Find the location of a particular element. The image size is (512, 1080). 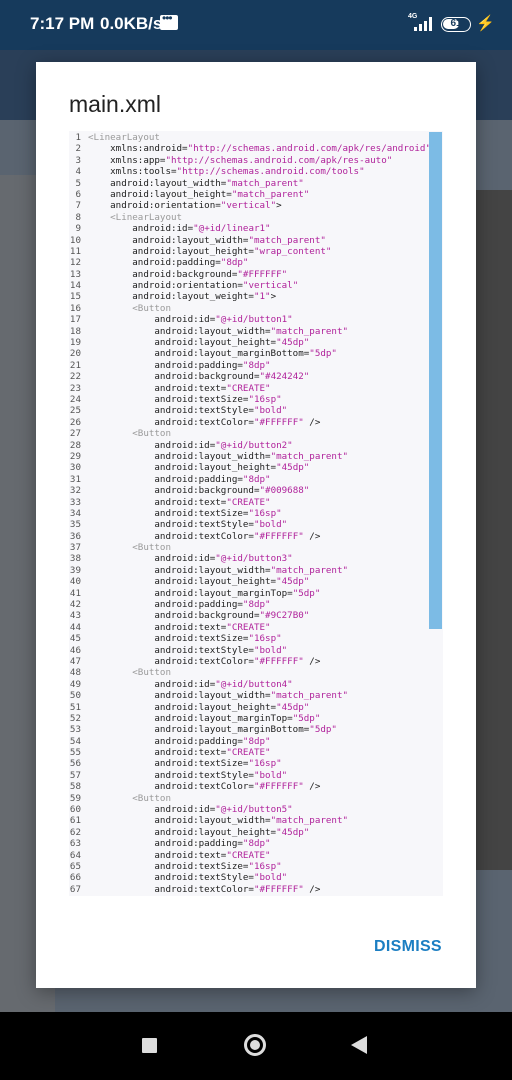

line-number: 45 is located at coordinates (75, 639).